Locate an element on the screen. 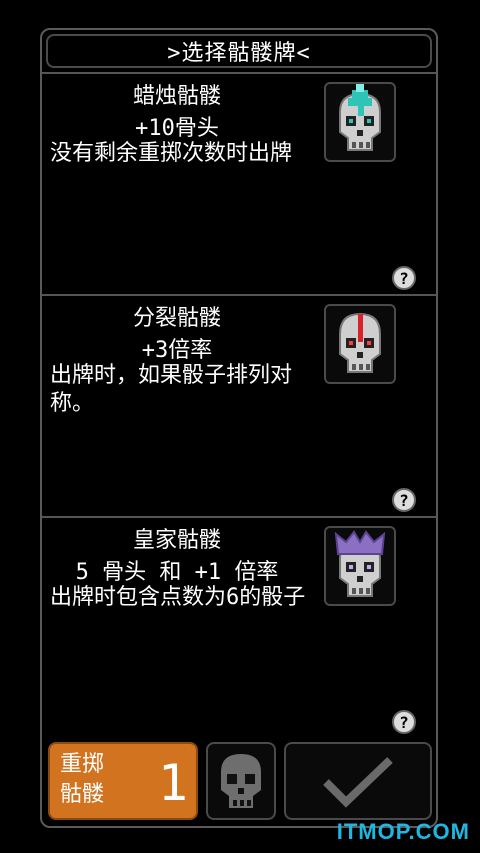 This screenshot has height=853, width=480. card-description: 出牌时，如果骰子排列对称。 is located at coordinates (171, 389).